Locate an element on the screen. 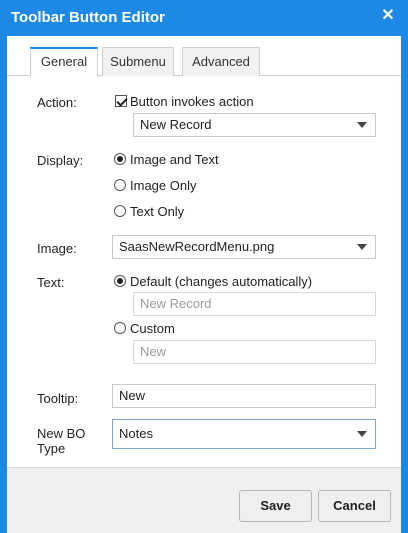  bo-type-label-line1: New BO is located at coordinates (61, 433).